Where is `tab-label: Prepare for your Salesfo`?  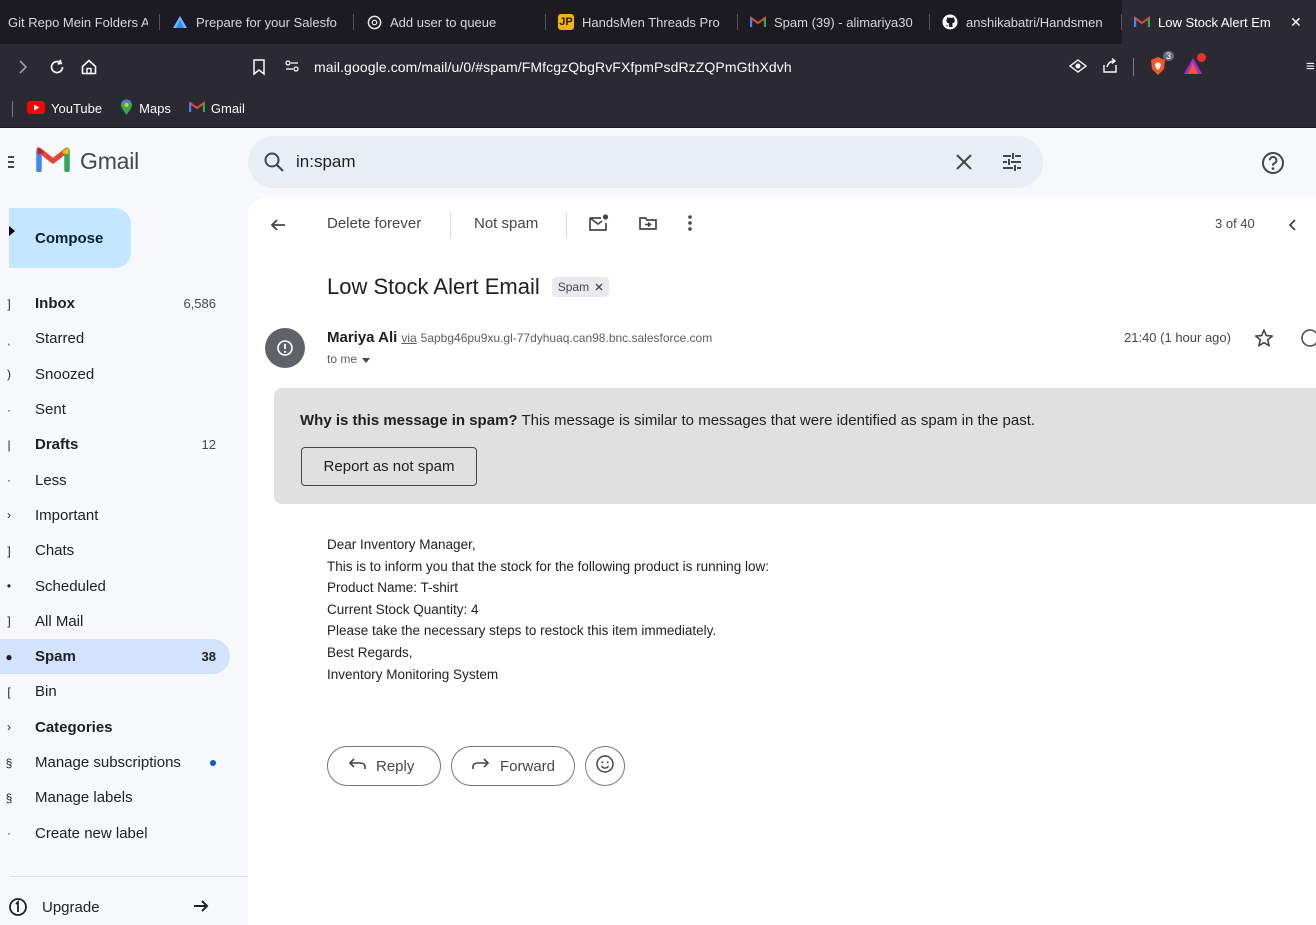
tab-label: Prepare for your Salesfo is located at coordinates (266, 22).